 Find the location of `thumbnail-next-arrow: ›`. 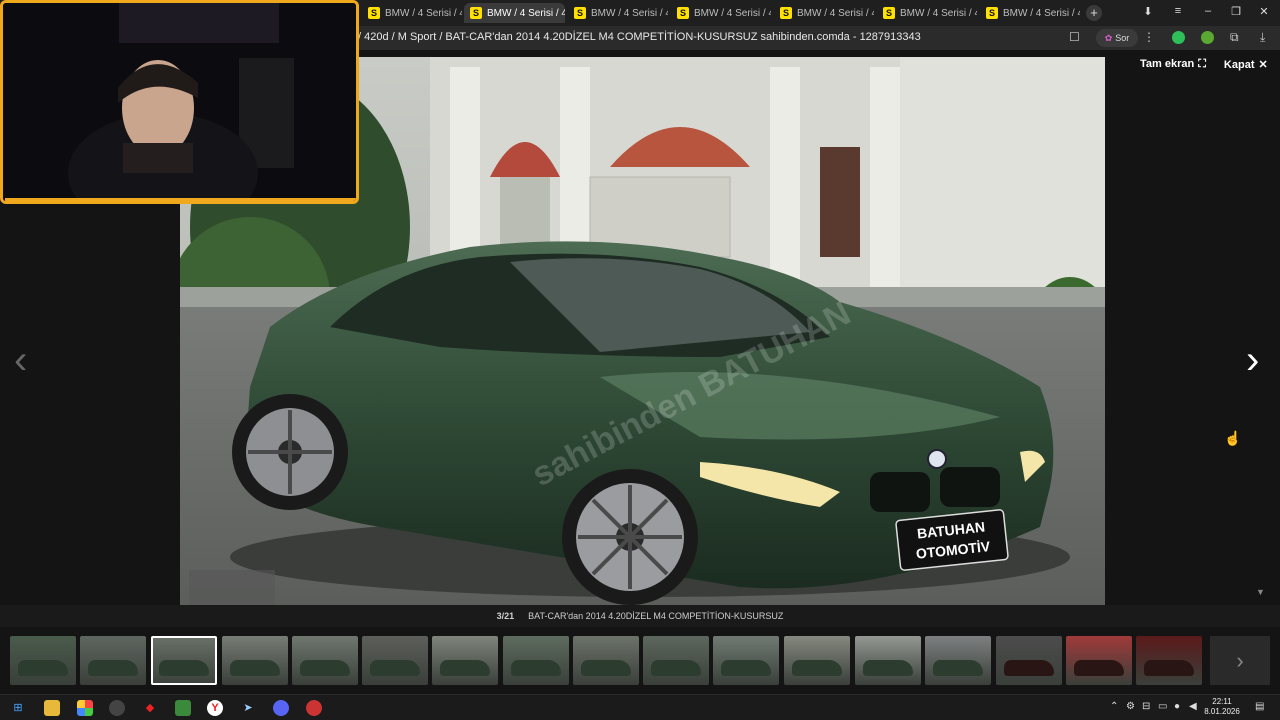

thumbnail-next-arrow: › is located at coordinates (1240, 660).